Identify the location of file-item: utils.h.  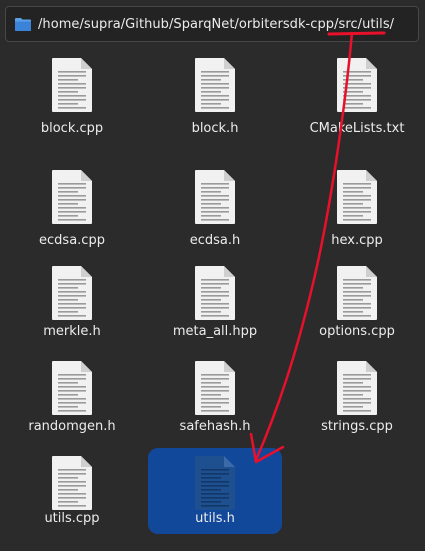
(215, 491).